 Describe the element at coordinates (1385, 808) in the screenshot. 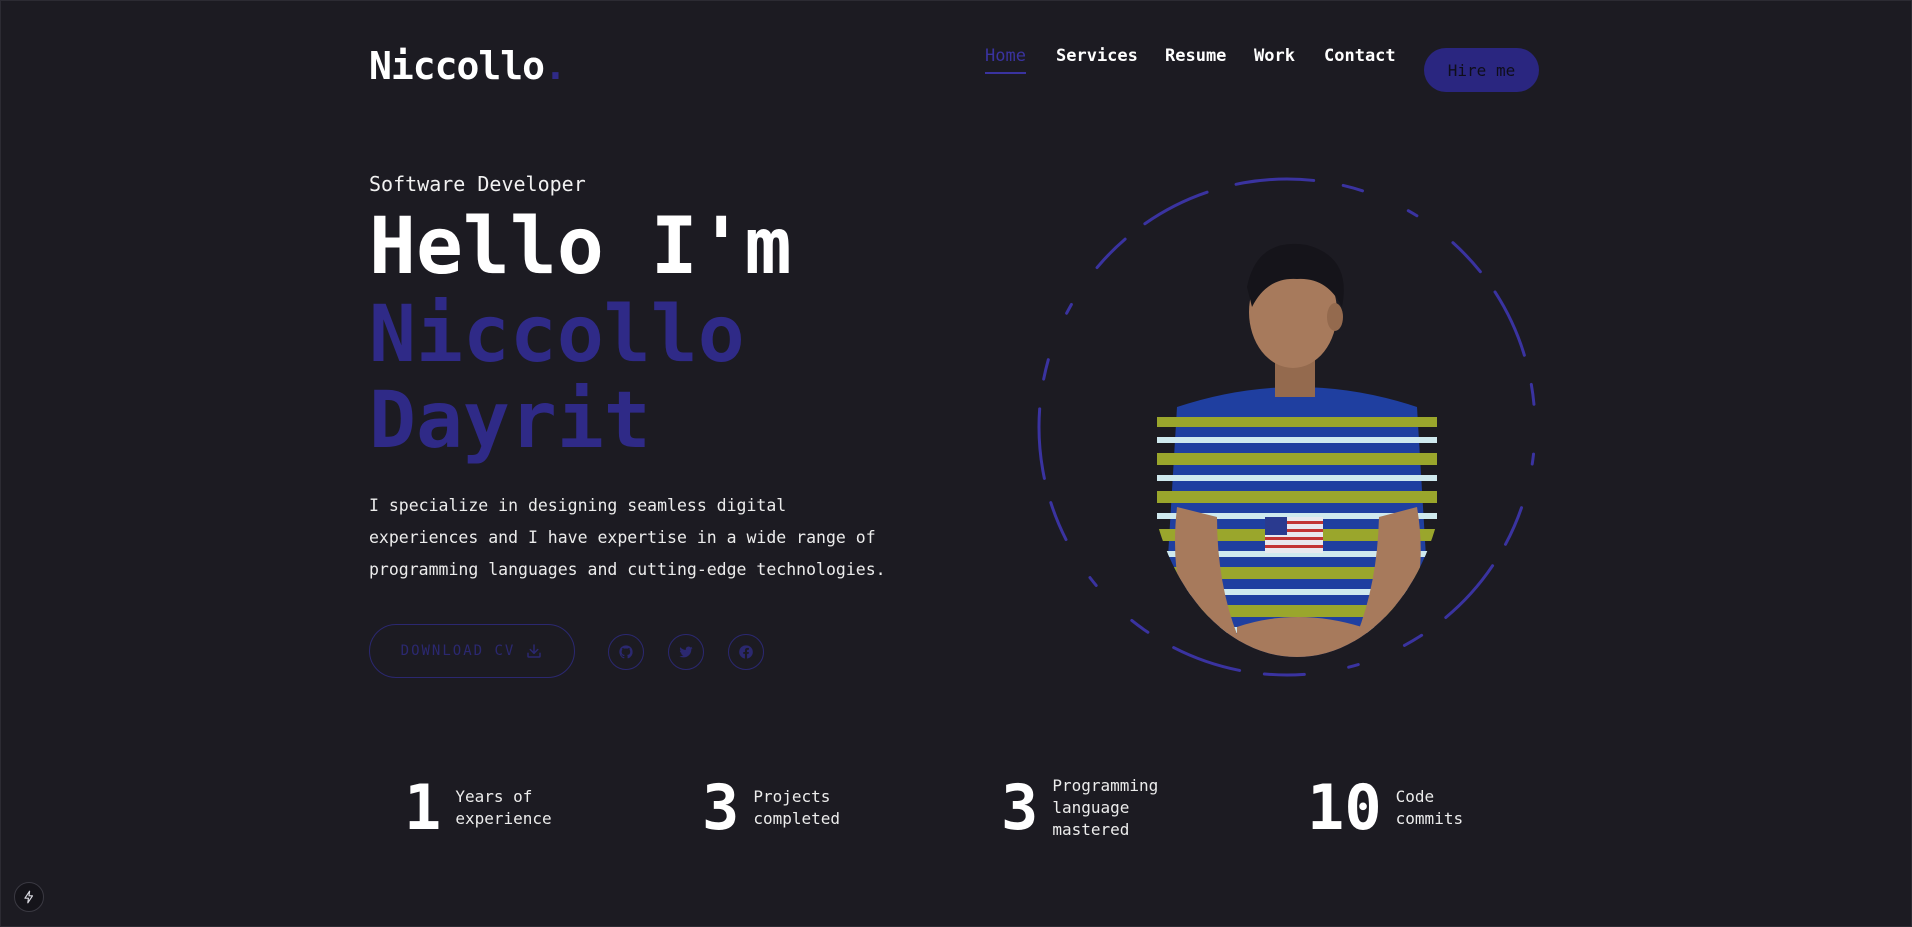

I see `stat-commits: 10 Code commits` at that location.